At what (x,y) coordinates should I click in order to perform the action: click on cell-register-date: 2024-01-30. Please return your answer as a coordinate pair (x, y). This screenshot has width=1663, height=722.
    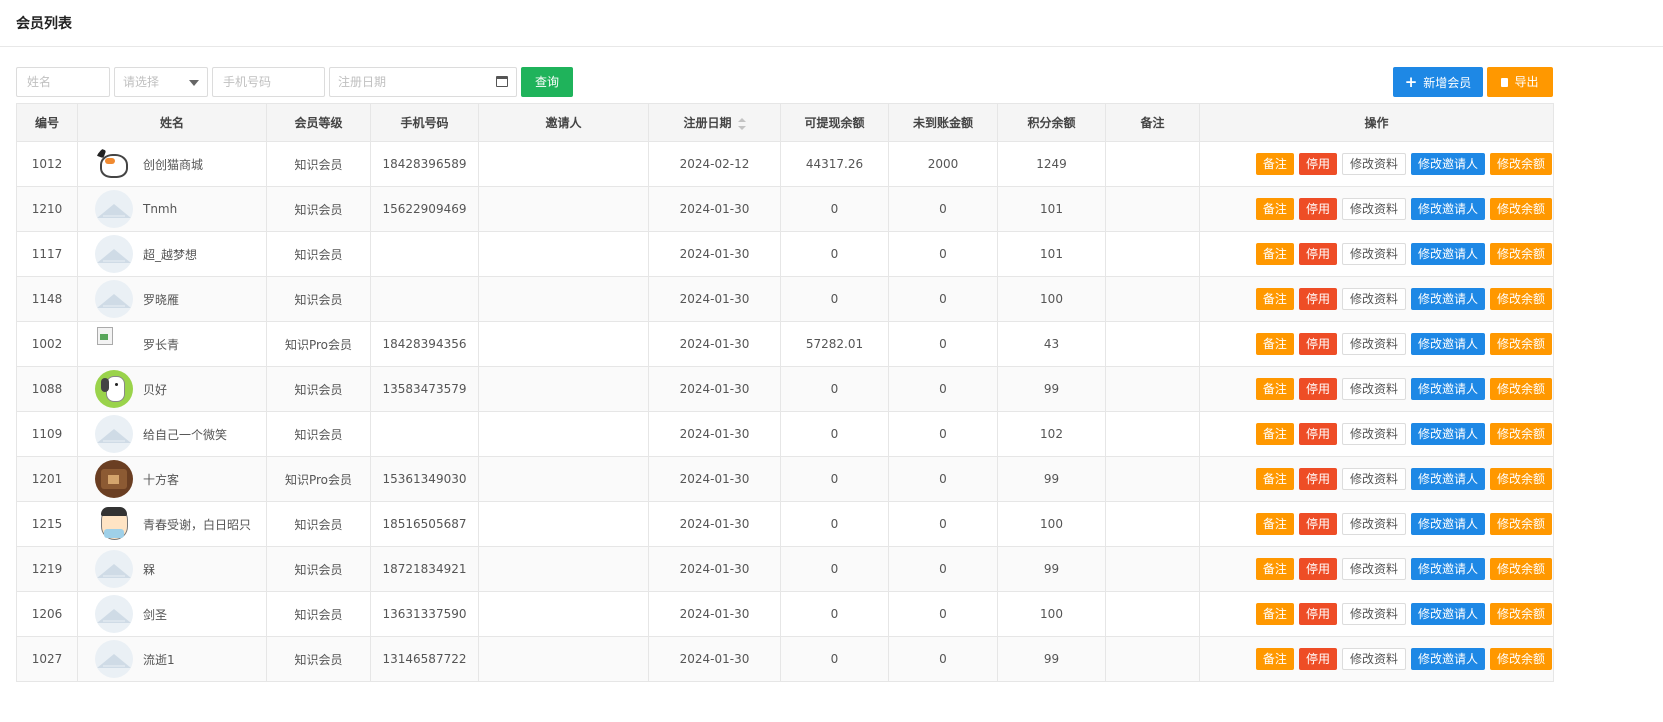
    Looking at the image, I should click on (714, 479).